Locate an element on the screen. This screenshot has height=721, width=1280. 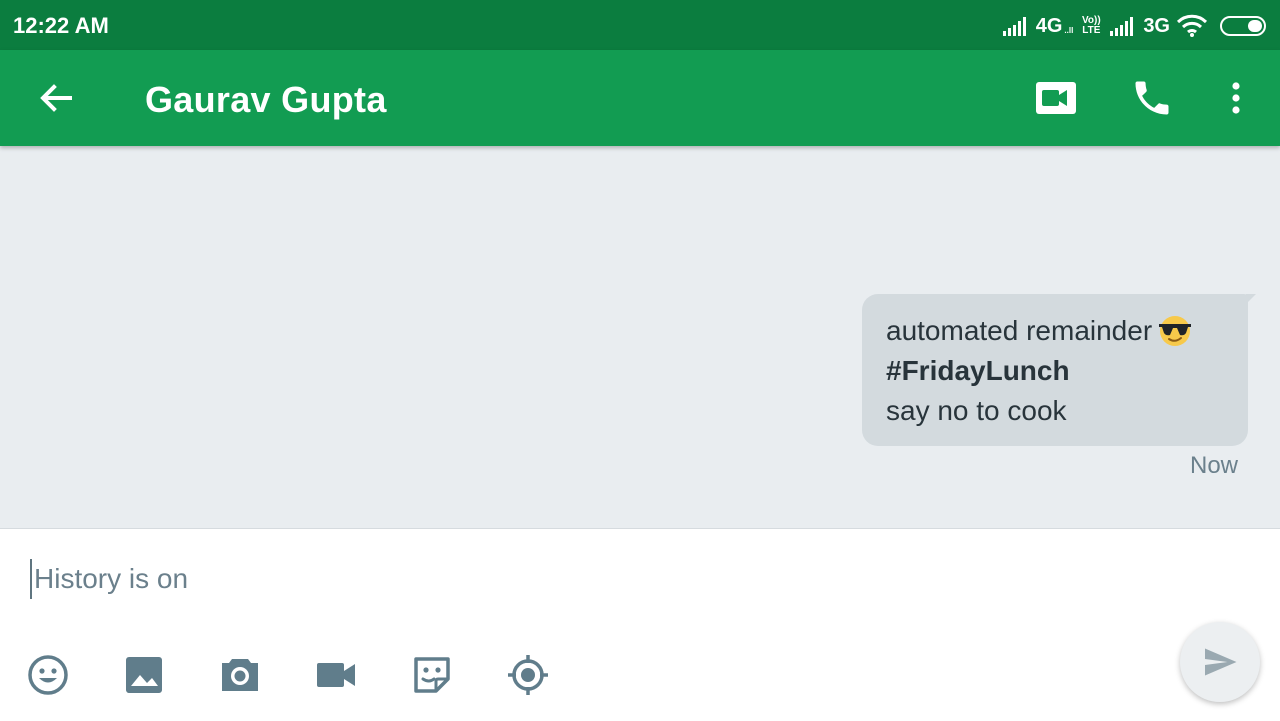
wifi-icon is located at coordinates (1192, 25).